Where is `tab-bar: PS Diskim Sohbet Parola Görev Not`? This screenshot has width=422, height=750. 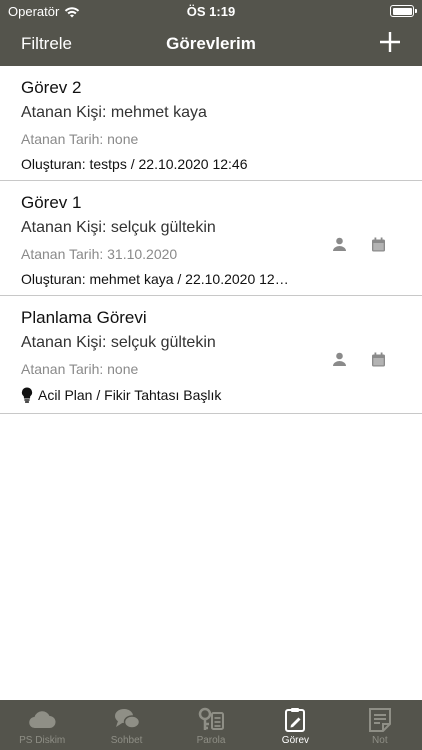
tab-bar: PS Diskim Sohbet Parola Görev Not is located at coordinates (211, 725).